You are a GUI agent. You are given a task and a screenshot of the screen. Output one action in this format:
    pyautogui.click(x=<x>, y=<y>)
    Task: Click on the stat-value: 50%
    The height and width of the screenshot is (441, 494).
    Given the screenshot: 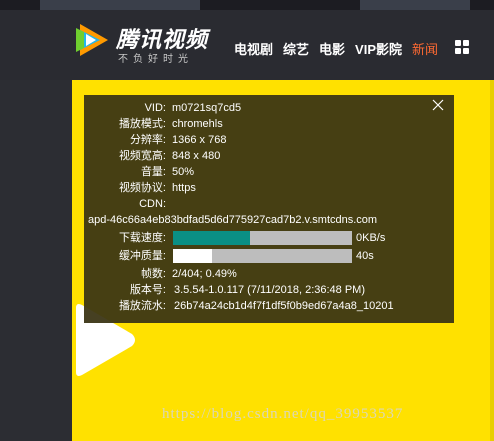 What is the action you would take?
    pyautogui.click(x=183, y=172)
    